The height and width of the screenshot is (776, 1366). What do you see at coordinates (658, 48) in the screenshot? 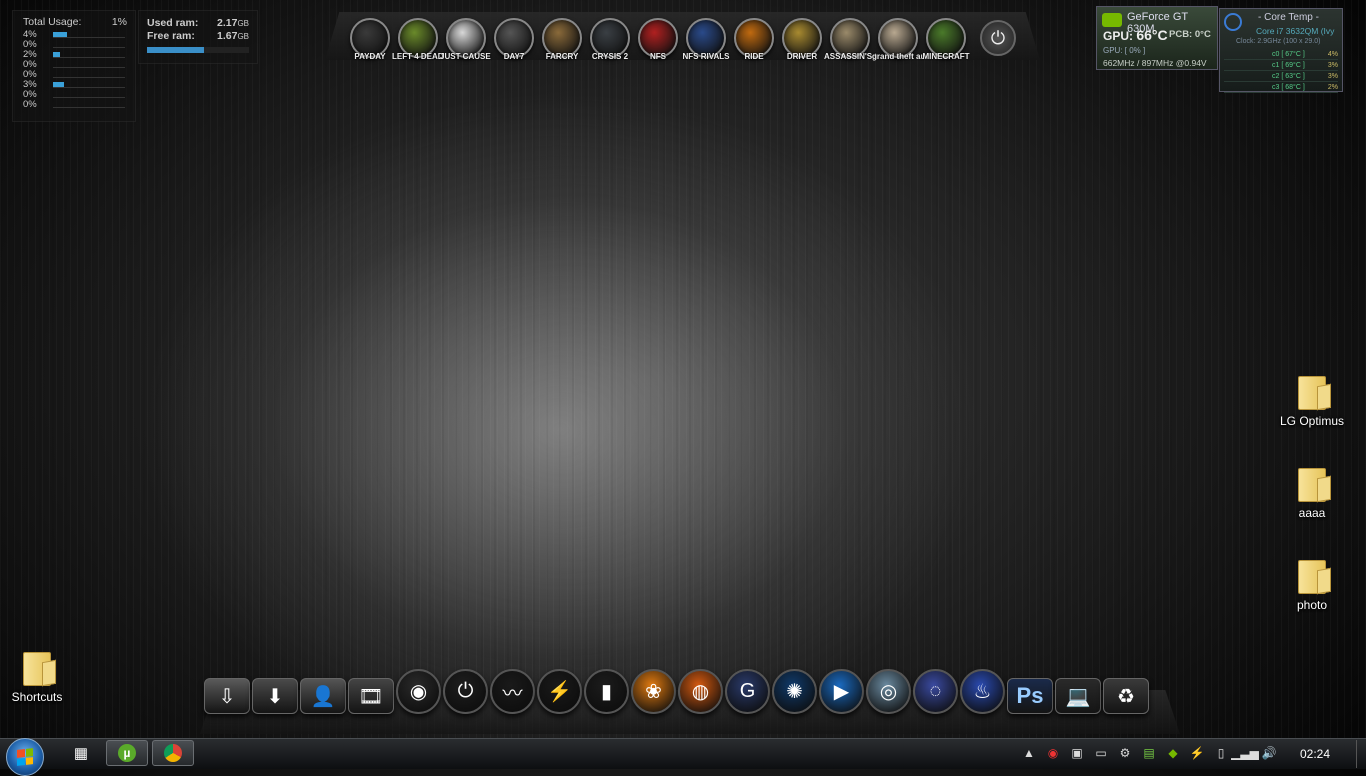
I see `game-launcher-item: NFS` at bounding box center [658, 48].